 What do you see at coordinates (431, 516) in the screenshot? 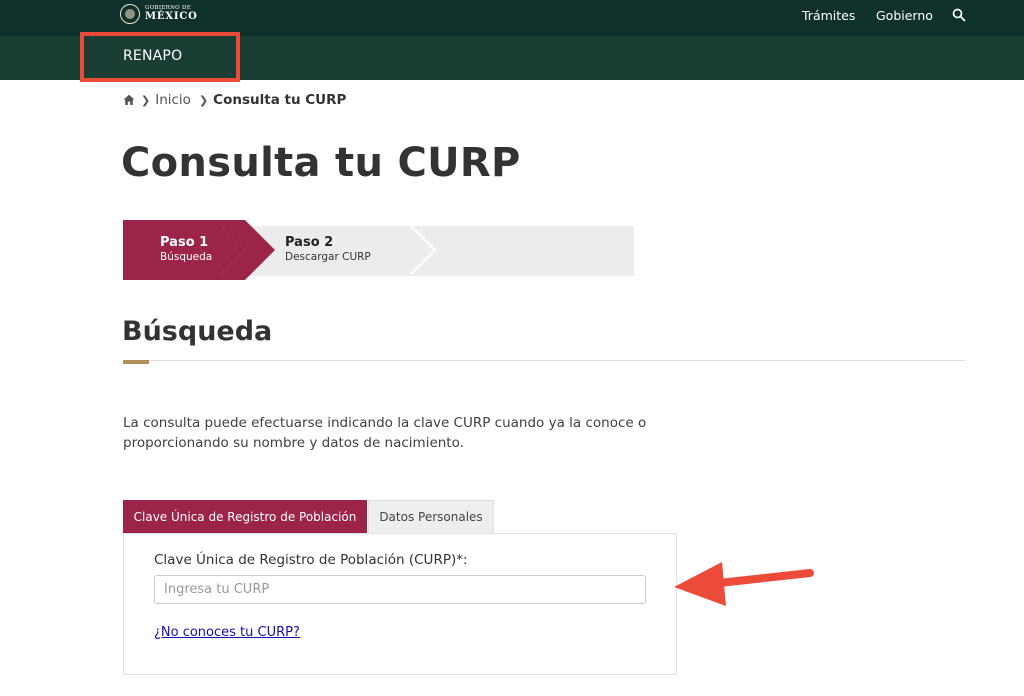
I see `tab-datos-personales: Datos Personales` at bounding box center [431, 516].